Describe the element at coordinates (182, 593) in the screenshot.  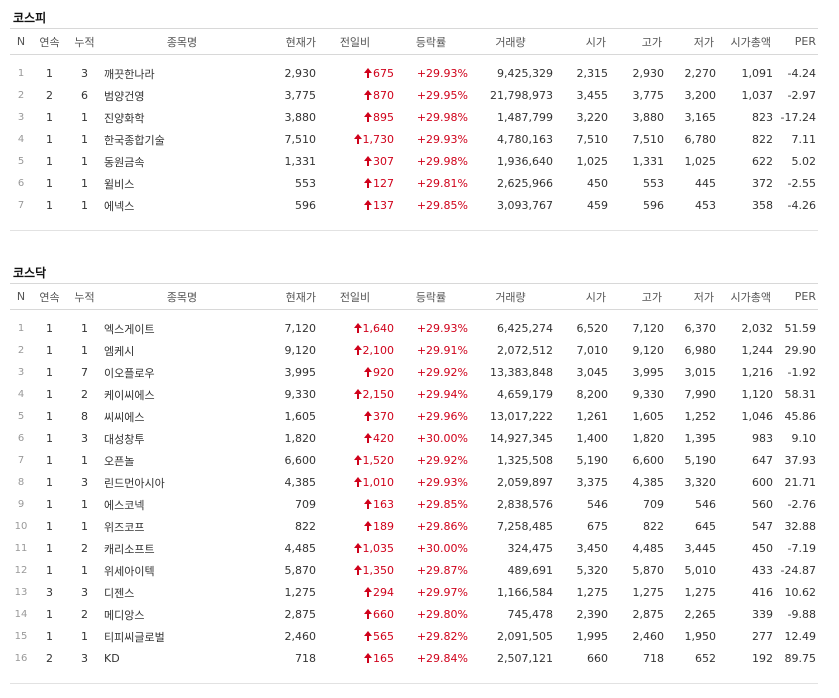
I see `stock-name-link: 디젠스` at that location.